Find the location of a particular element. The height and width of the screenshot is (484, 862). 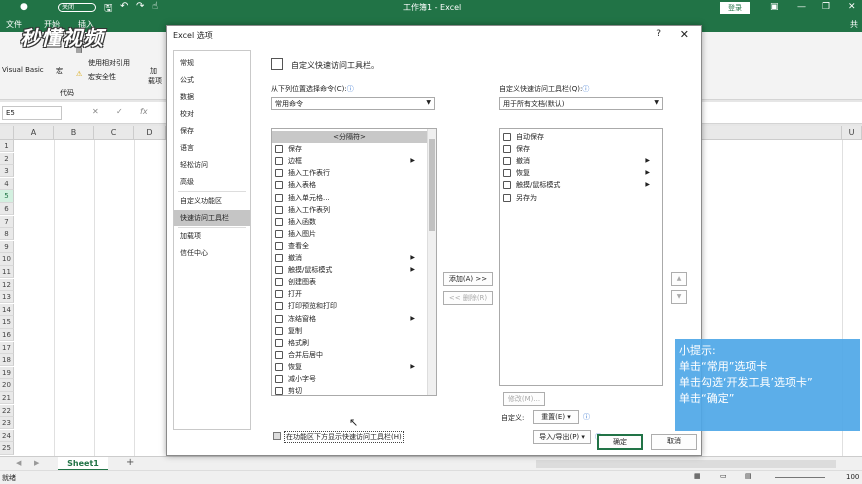

customize-qat-select: 用于所有文档(默认) ▼ is located at coordinates (581, 103).